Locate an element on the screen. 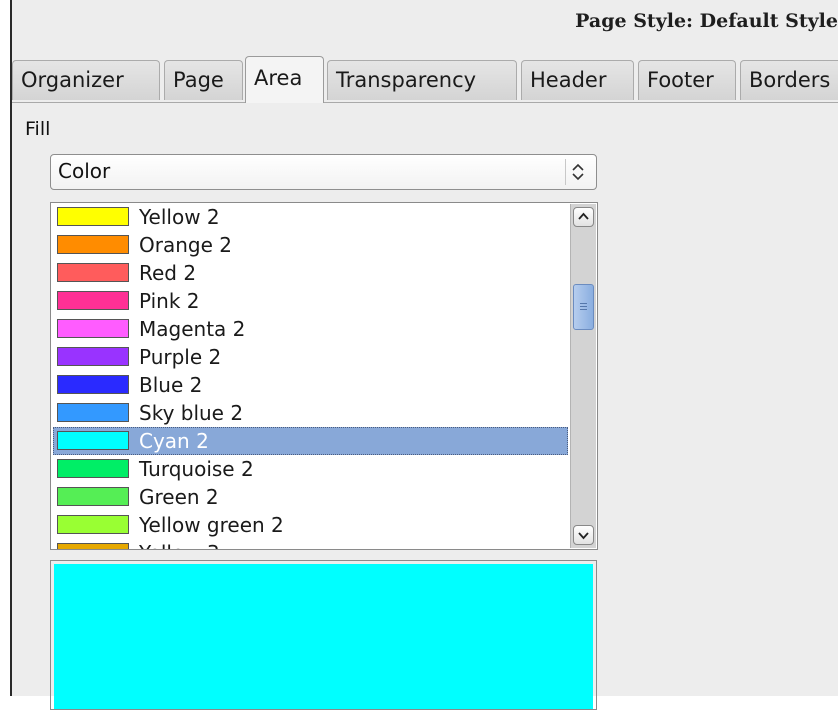 The image size is (838, 710). tab-header: Header is located at coordinates (577, 80).